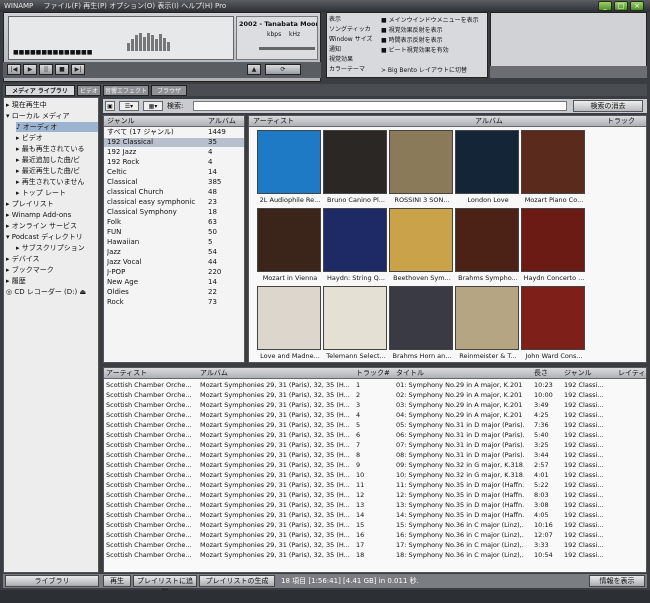  Describe the element at coordinates (174, 162) in the screenshot. I see `genre-row: 192 Rock 4` at that location.